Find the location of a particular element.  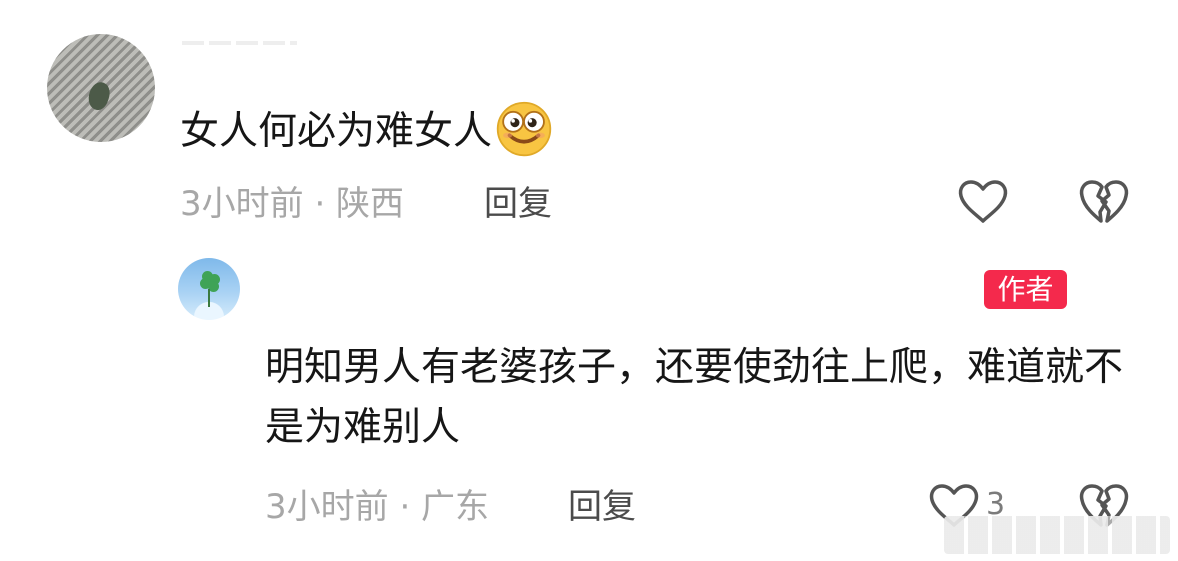

author-badge: 作者 is located at coordinates (1025, 289).